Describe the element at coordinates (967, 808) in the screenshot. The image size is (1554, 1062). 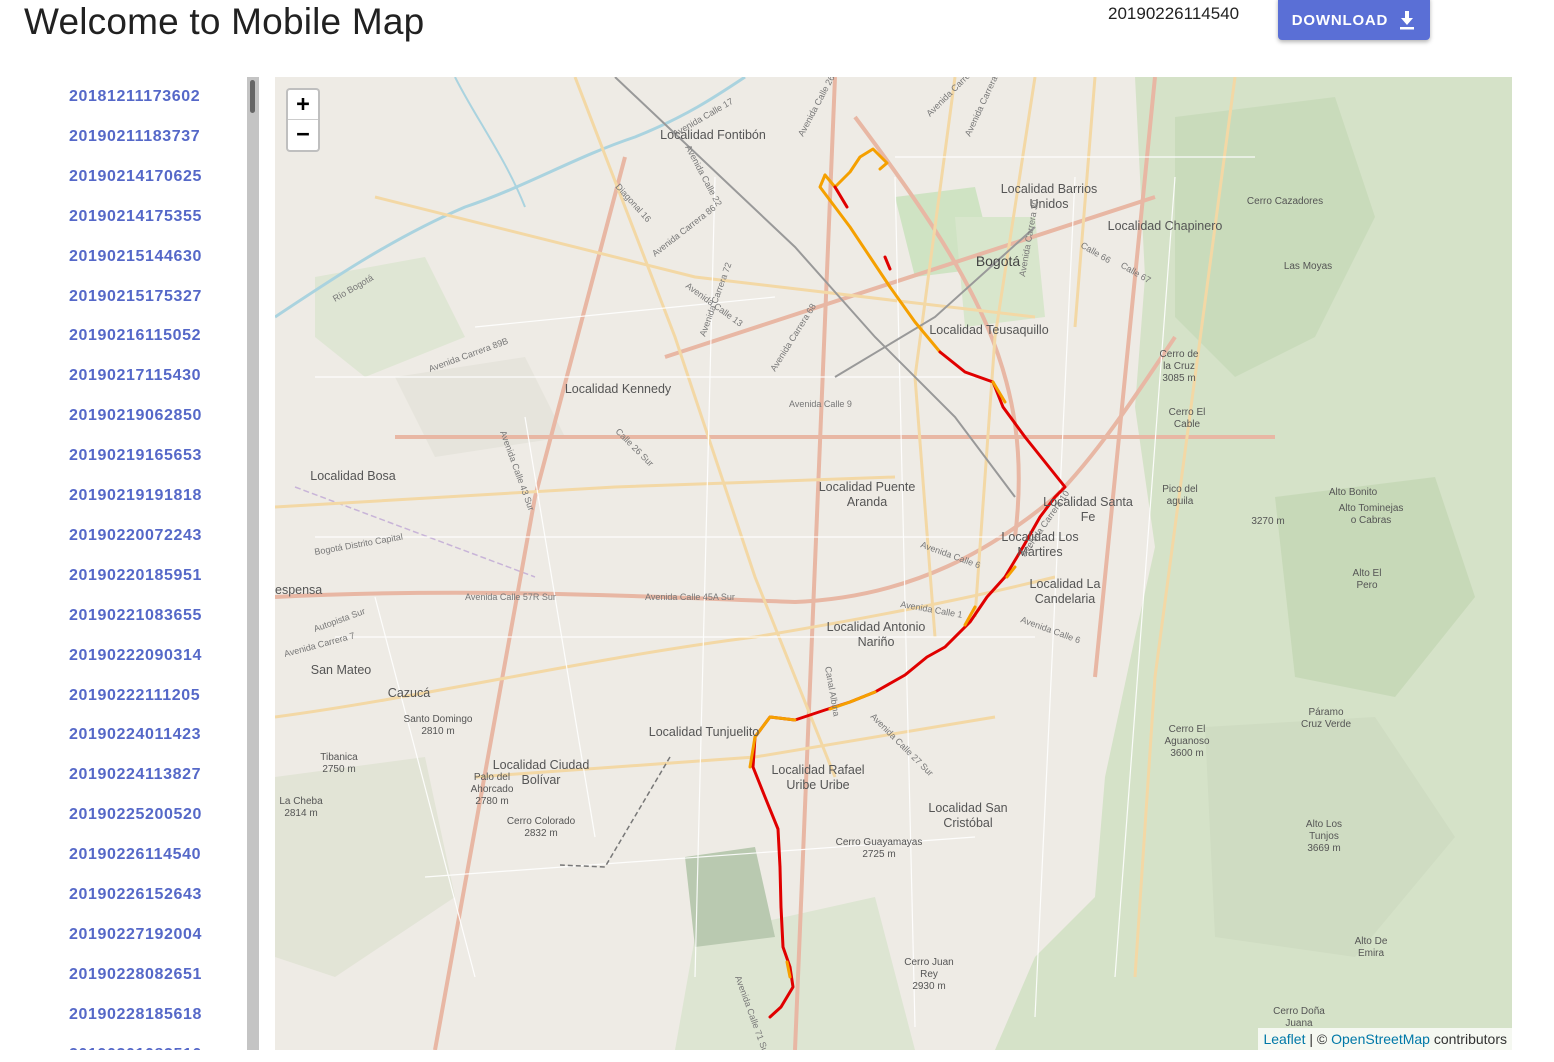
I see `place-label: Localidad San` at that location.